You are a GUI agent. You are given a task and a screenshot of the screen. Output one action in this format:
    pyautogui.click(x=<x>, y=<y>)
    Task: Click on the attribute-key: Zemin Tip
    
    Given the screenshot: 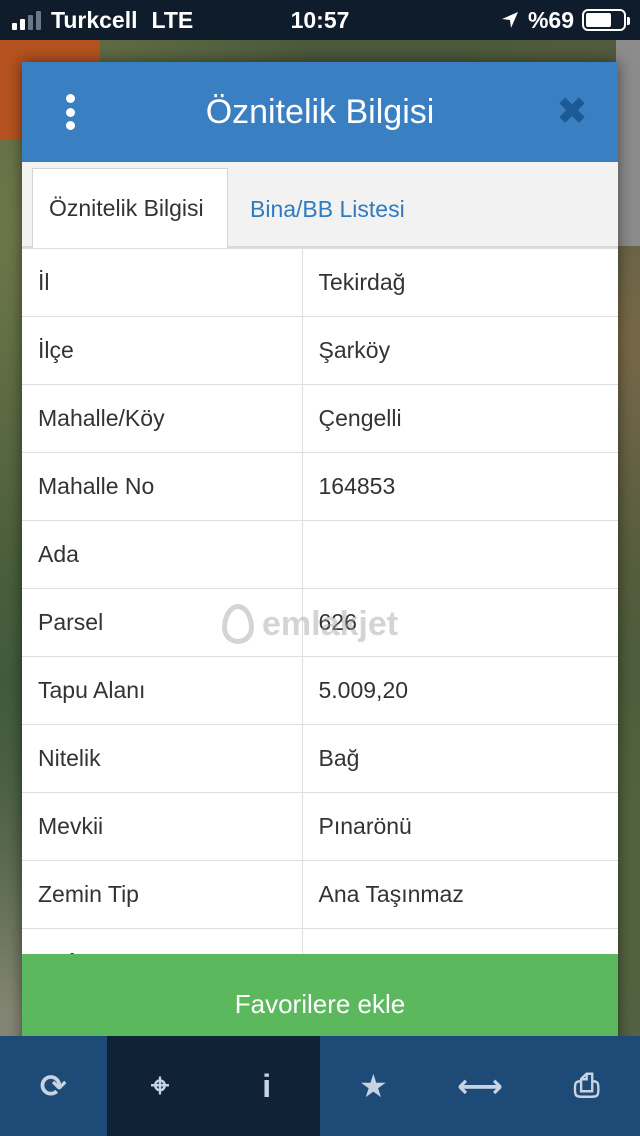 What is the action you would take?
    pyautogui.click(x=162, y=894)
    